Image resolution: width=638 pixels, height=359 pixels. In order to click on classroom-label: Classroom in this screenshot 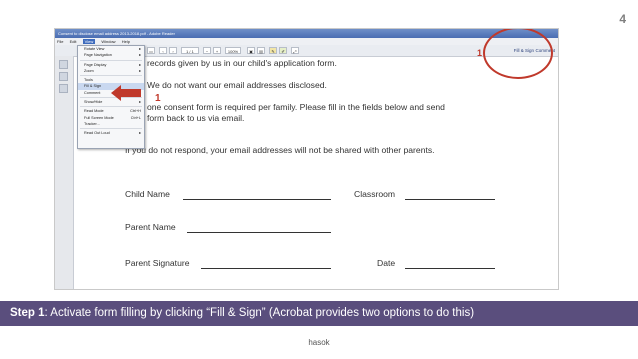, I will do `click(375, 194)`.